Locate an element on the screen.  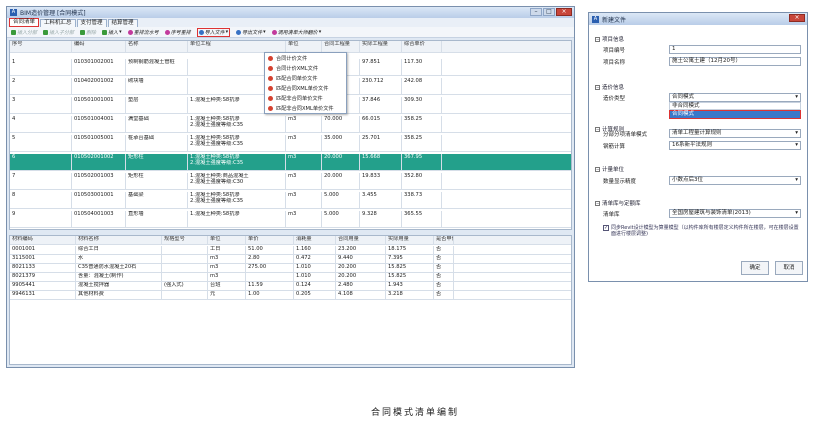
table-cell: 3115001 is located at coordinates (43, 259).